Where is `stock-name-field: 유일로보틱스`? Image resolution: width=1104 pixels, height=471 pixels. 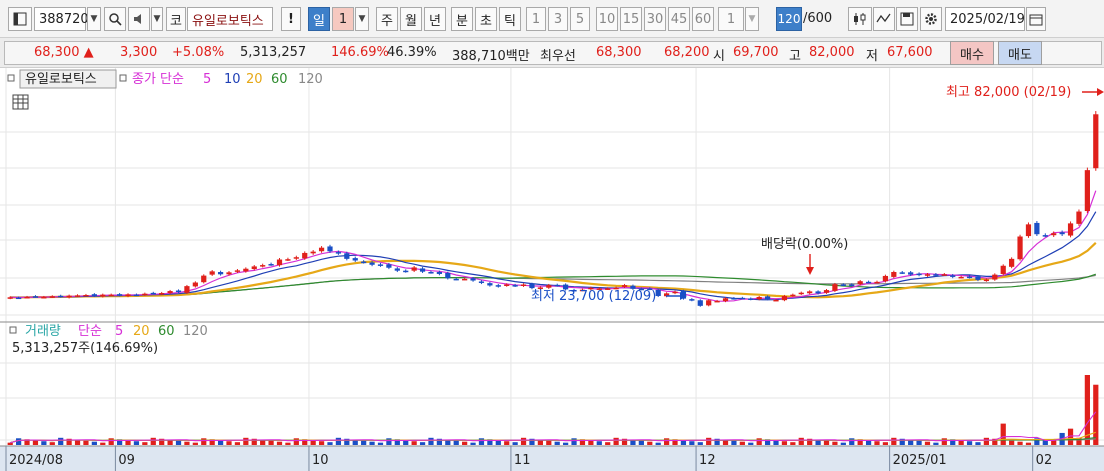 stock-name-field: 유일로보틱스 is located at coordinates (230, 19).